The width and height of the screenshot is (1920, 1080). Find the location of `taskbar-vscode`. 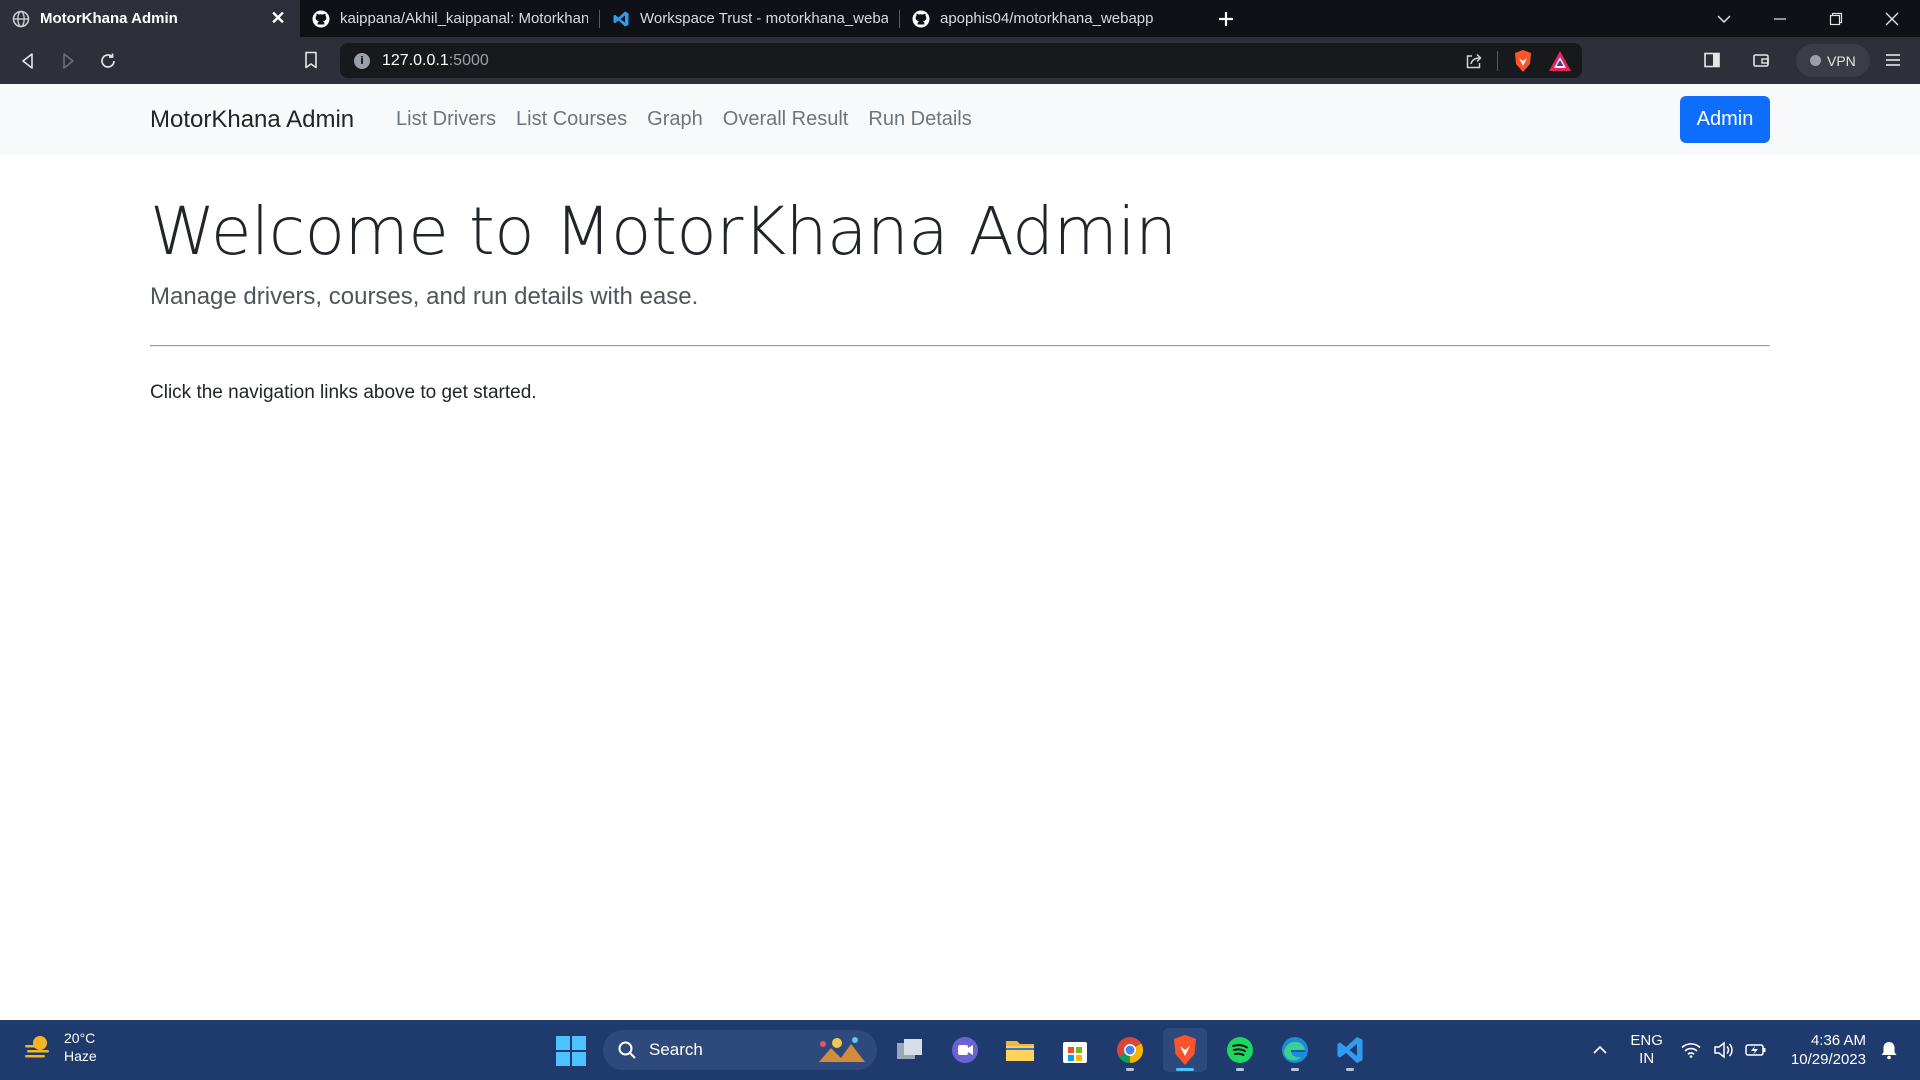

taskbar-vscode is located at coordinates (1350, 1050).